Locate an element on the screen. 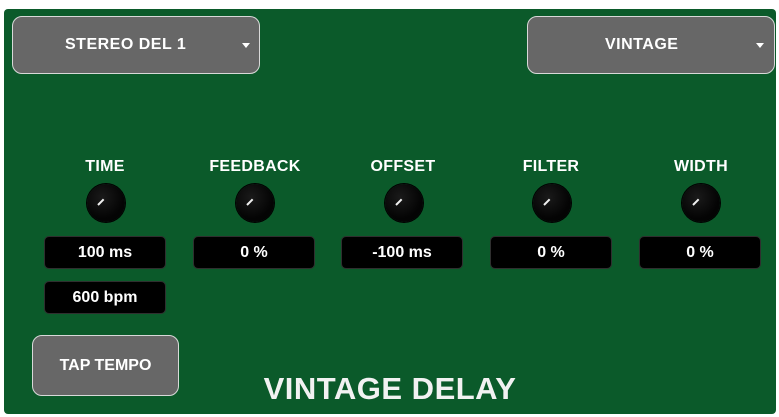 The image size is (779, 417). param-time-label: TIME is located at coordinates (105, 166).